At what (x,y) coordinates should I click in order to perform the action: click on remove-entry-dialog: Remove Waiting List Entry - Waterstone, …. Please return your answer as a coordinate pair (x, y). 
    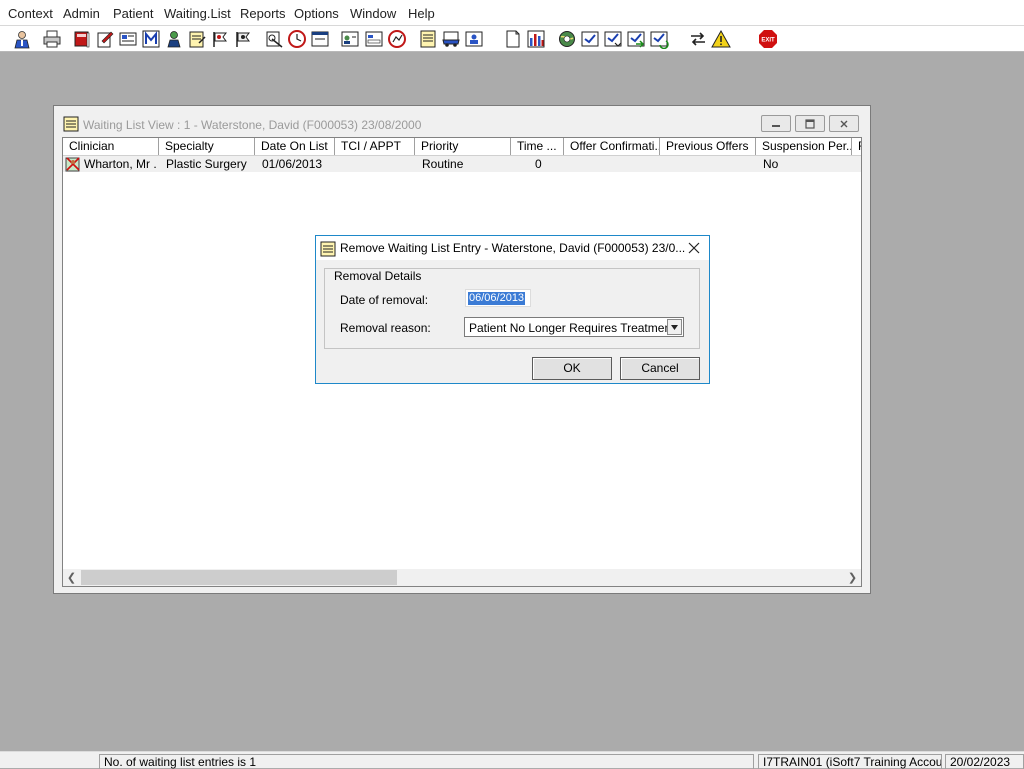
    Looking at the image, I should click on (512, 309).